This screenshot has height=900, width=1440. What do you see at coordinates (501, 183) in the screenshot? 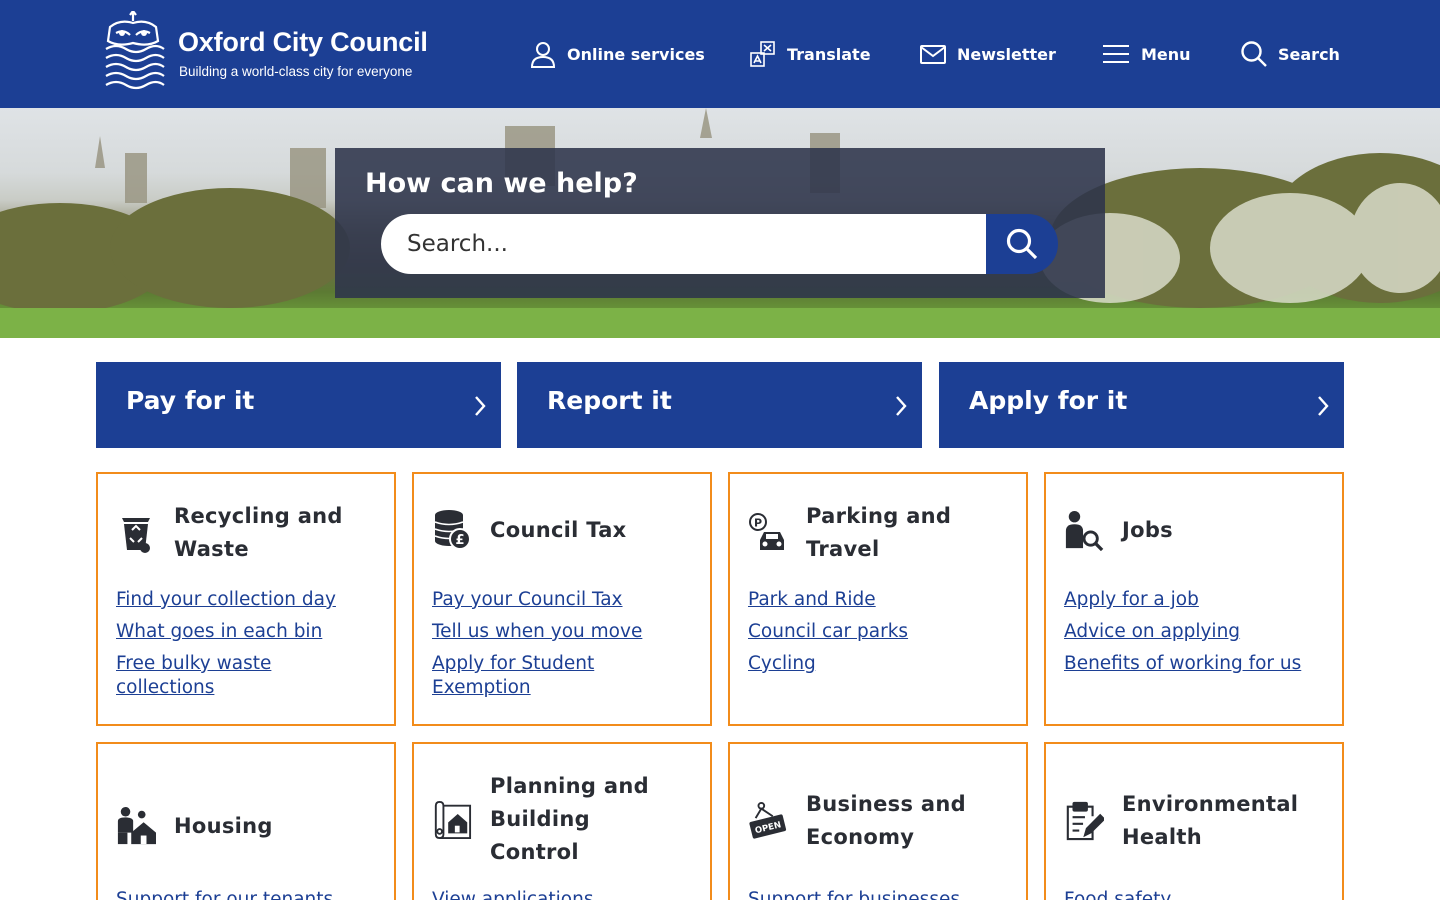
I see `hero-title: How can we help?` at bounding box center [501, 183].